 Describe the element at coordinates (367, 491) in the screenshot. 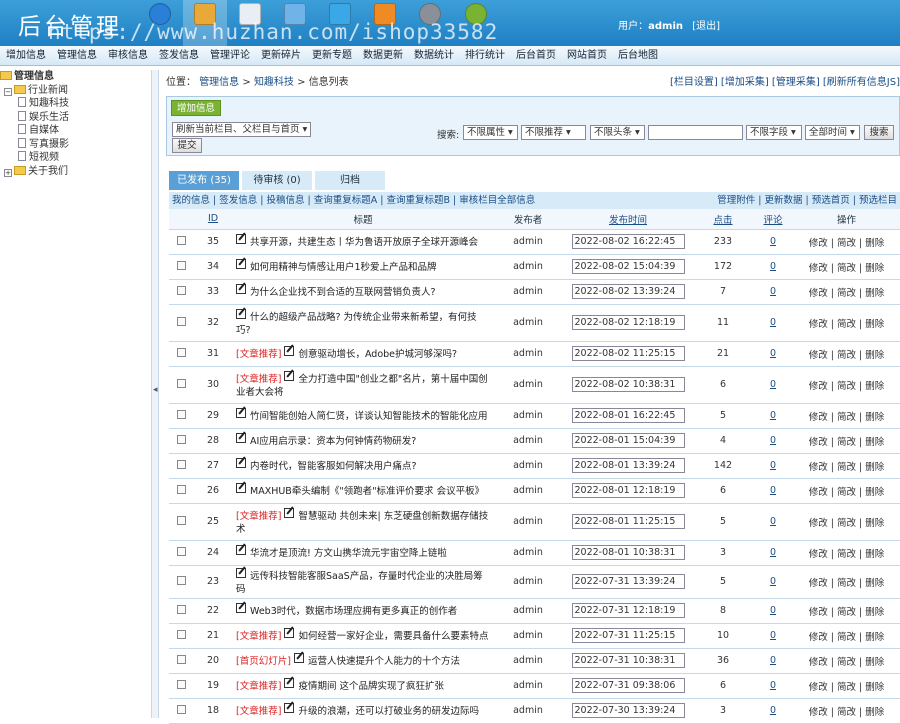

I see `row-title: MAXHUB牵头编制《"领跑者"标准评价要求 会议平板》` at that location.